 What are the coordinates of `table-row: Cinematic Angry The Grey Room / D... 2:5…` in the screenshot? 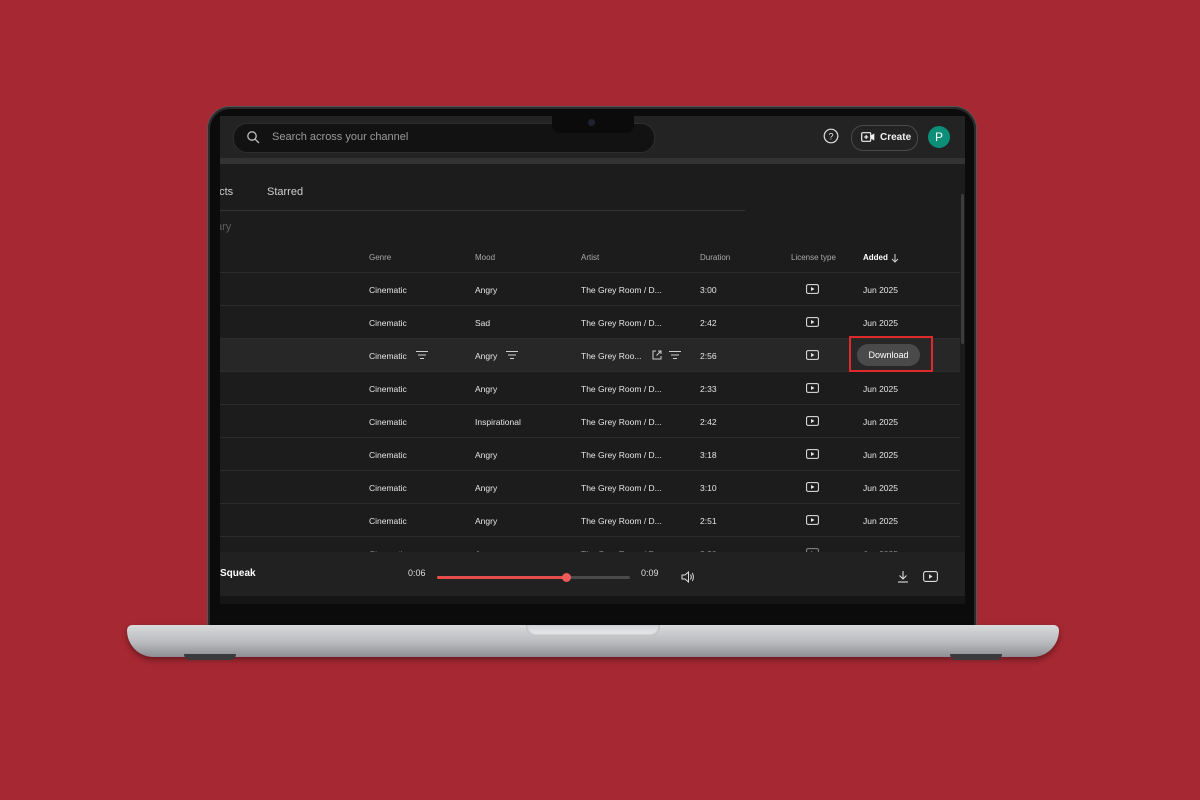 It's located at (590, 519).